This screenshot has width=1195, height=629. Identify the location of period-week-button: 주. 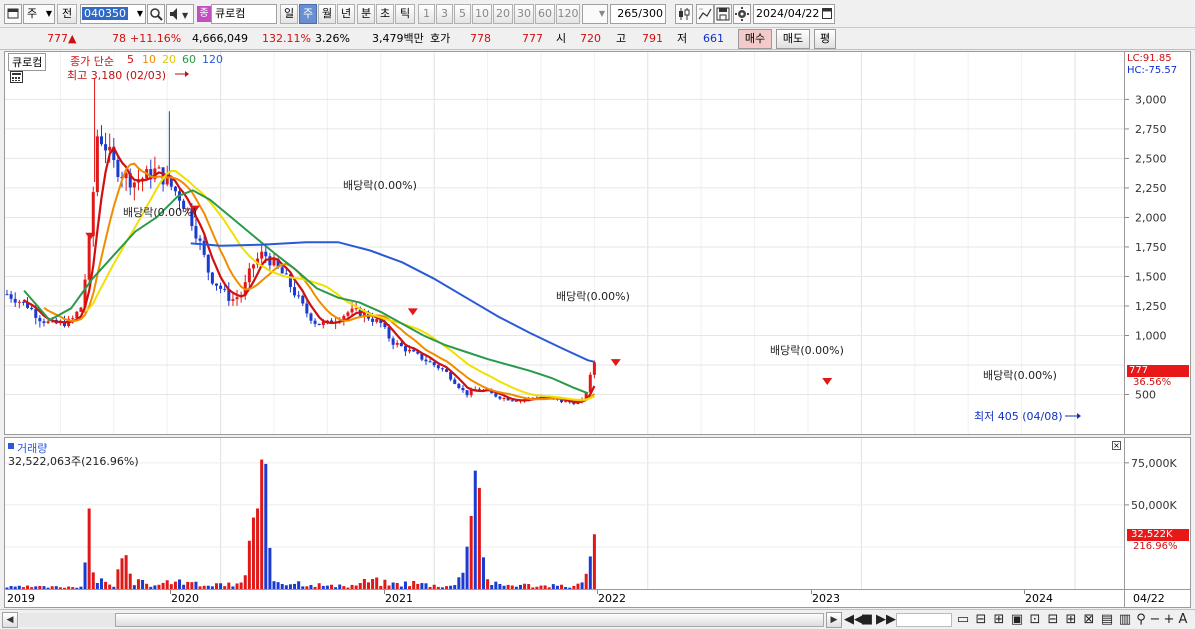
(308, 14).